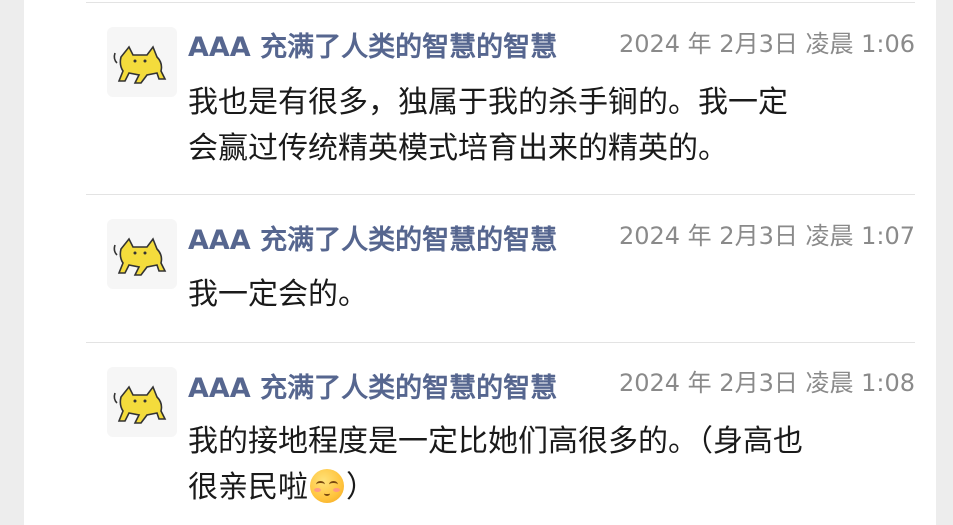 This screenshot has height=525, width=953. I want to click on blushing-smile-emoji, so click(327, 486).